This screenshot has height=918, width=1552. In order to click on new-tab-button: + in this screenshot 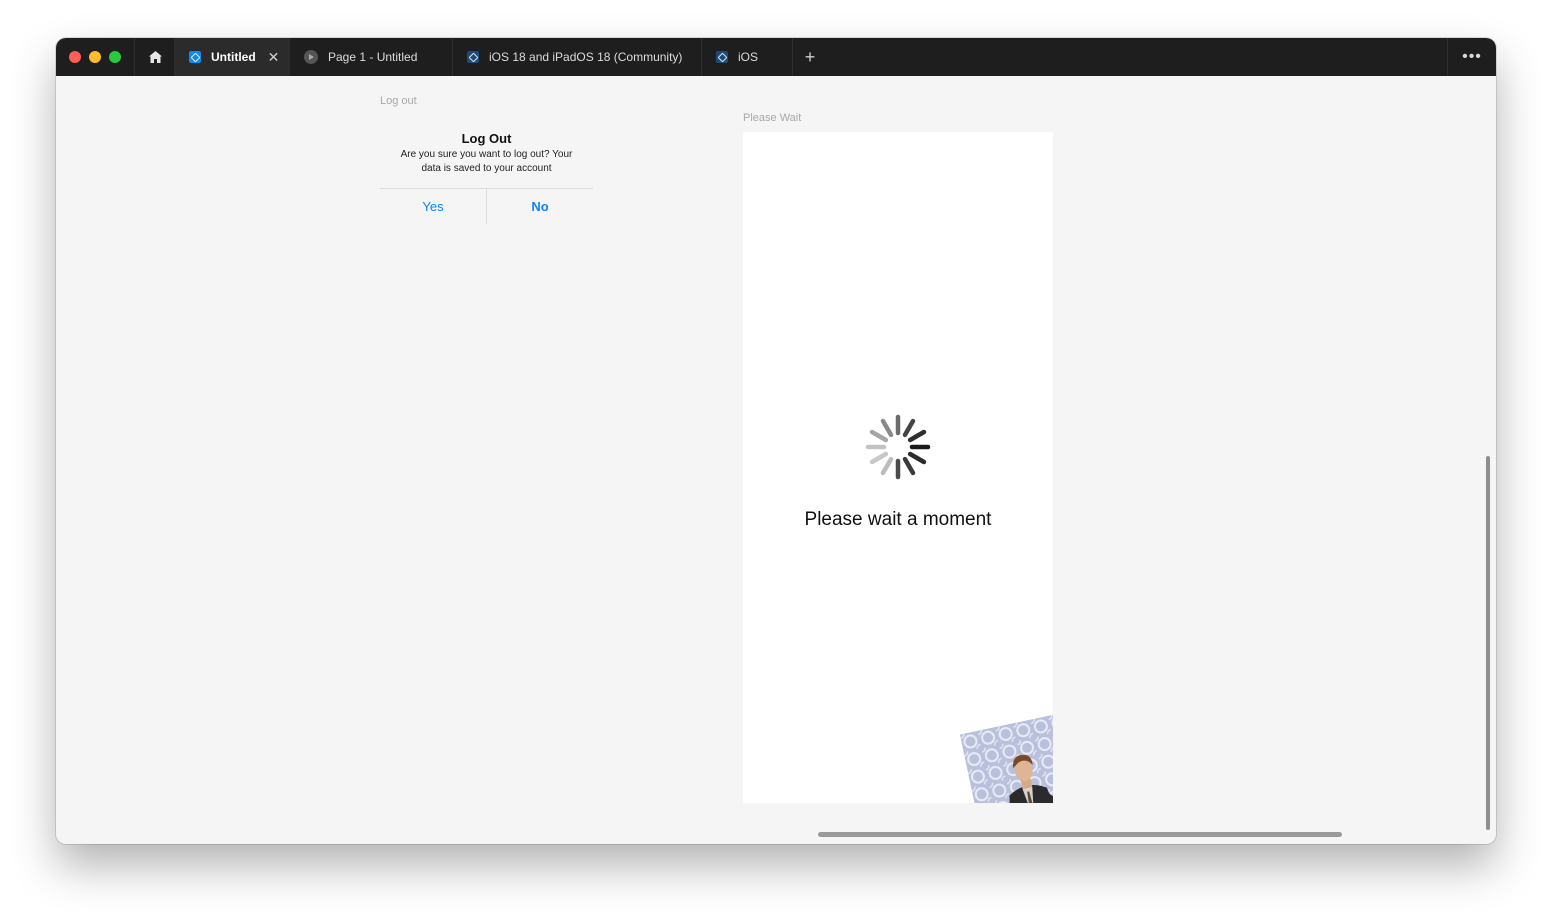, I will do `click(810, 57)`.